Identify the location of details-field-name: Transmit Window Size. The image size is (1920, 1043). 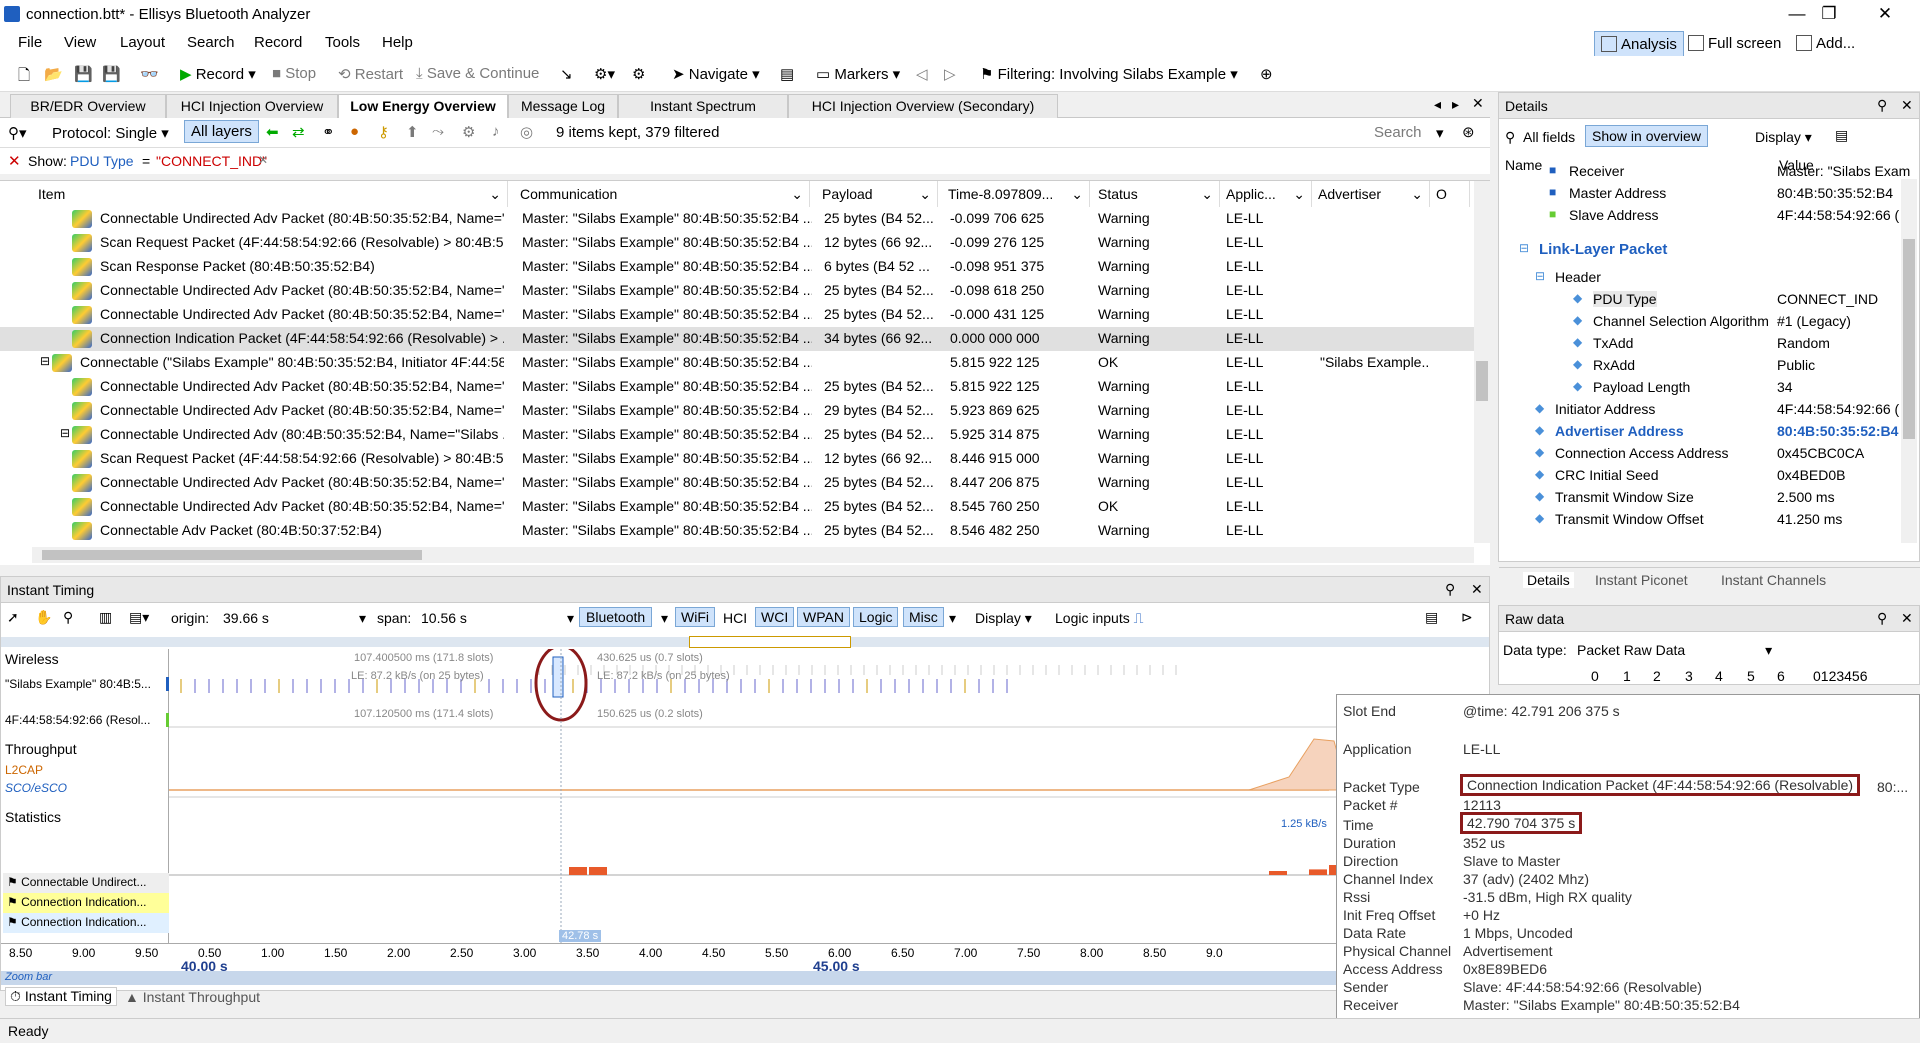
(1624, 497).